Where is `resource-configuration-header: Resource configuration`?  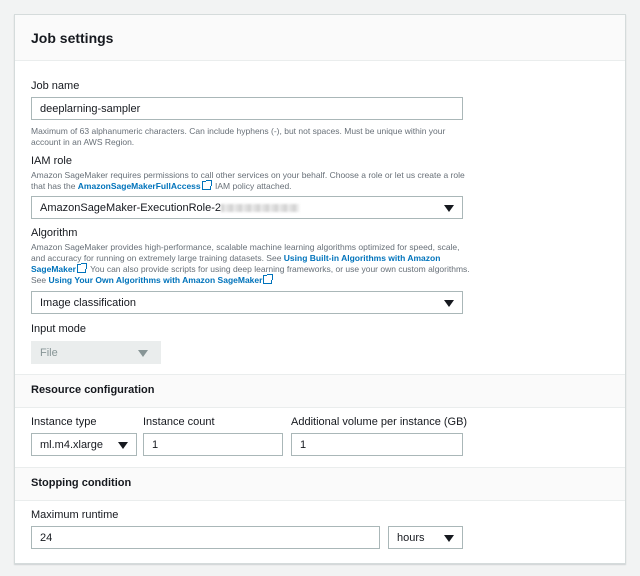
resource-configuration-header: Resource configuration is located at coordinates (320, 391).